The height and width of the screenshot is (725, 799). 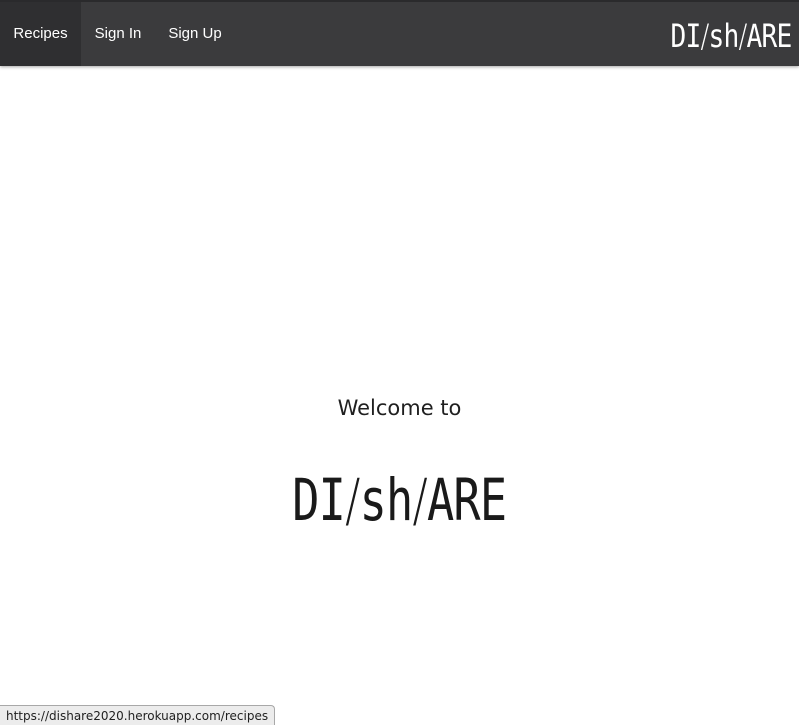 I want to click on navbar-logo: DI/sh/ARE, so click(x=731, y=36).